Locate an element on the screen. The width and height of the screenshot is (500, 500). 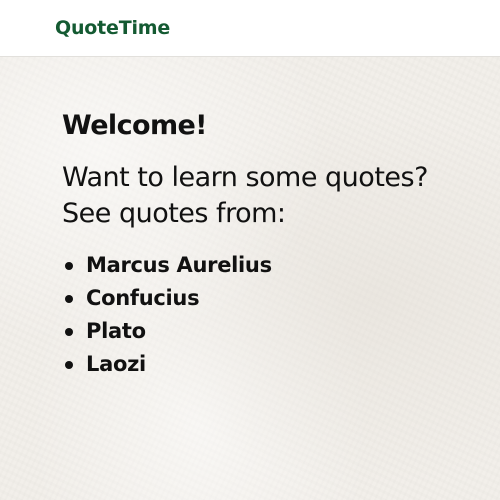
author-link-laozi: Laozi is located at coordinates (116, 364).